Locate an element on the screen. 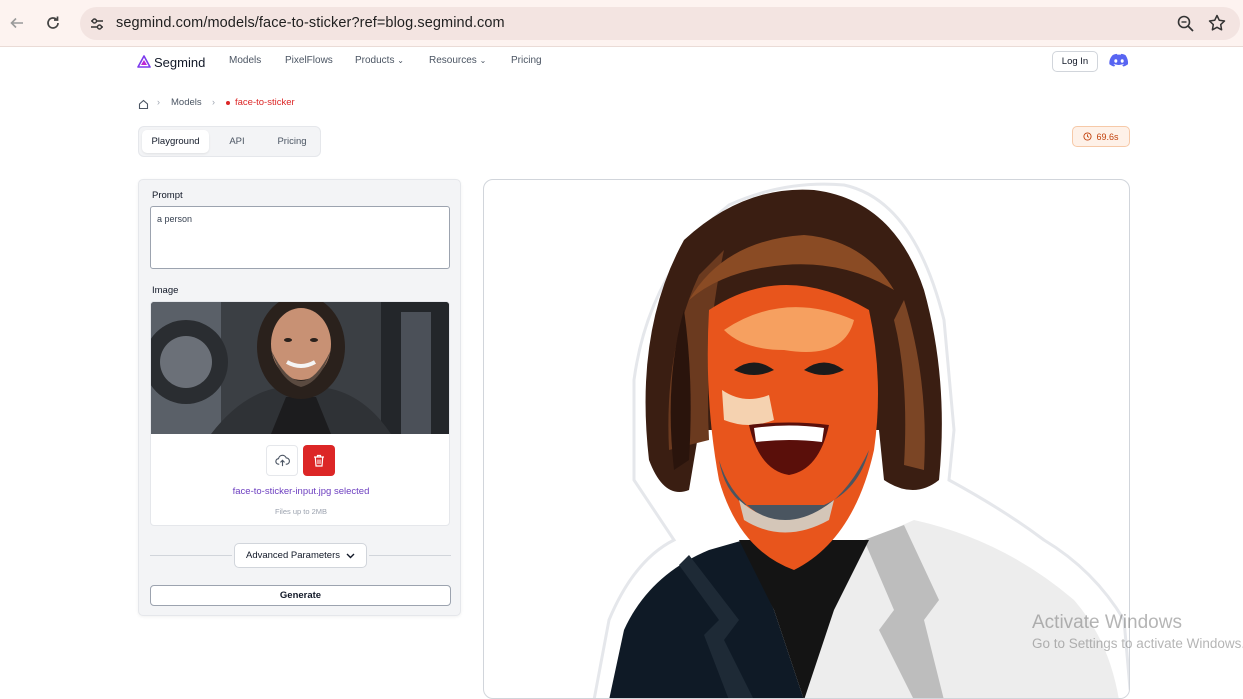 The image size is (1243, 699). nav-products: Products ⌄ is located at coordinates (379, 60).